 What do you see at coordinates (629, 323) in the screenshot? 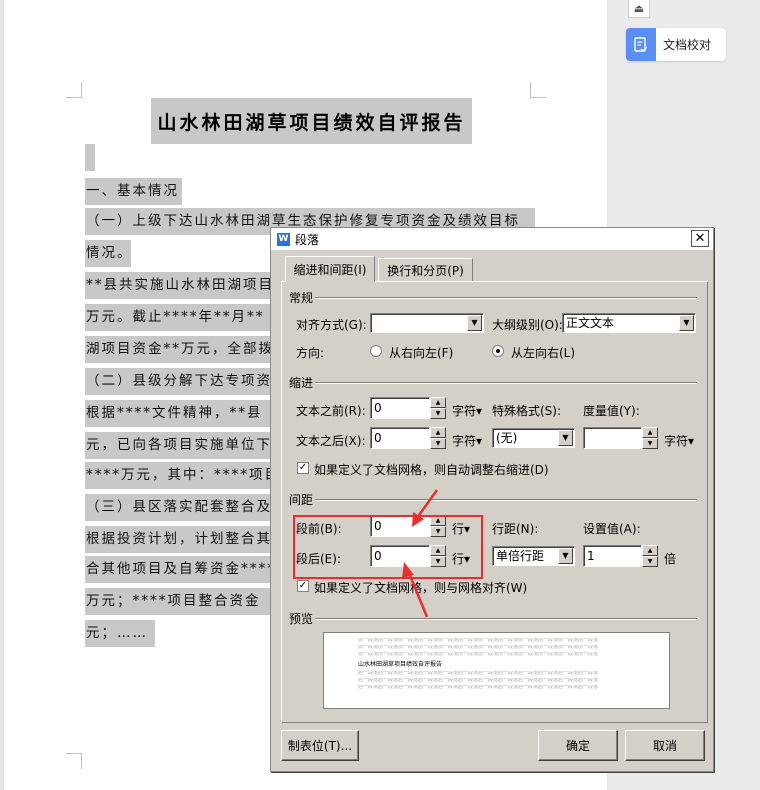
I see `outline-level-select: 正文文本 ▼` at bounding box center [629, 323].